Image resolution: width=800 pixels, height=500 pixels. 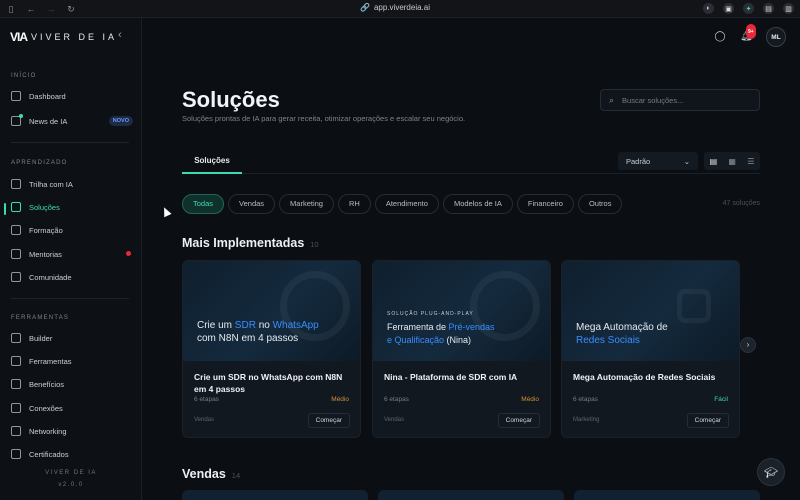 I want to click on logo: VIA VIVER DE IA, so click(x=63, y=37).